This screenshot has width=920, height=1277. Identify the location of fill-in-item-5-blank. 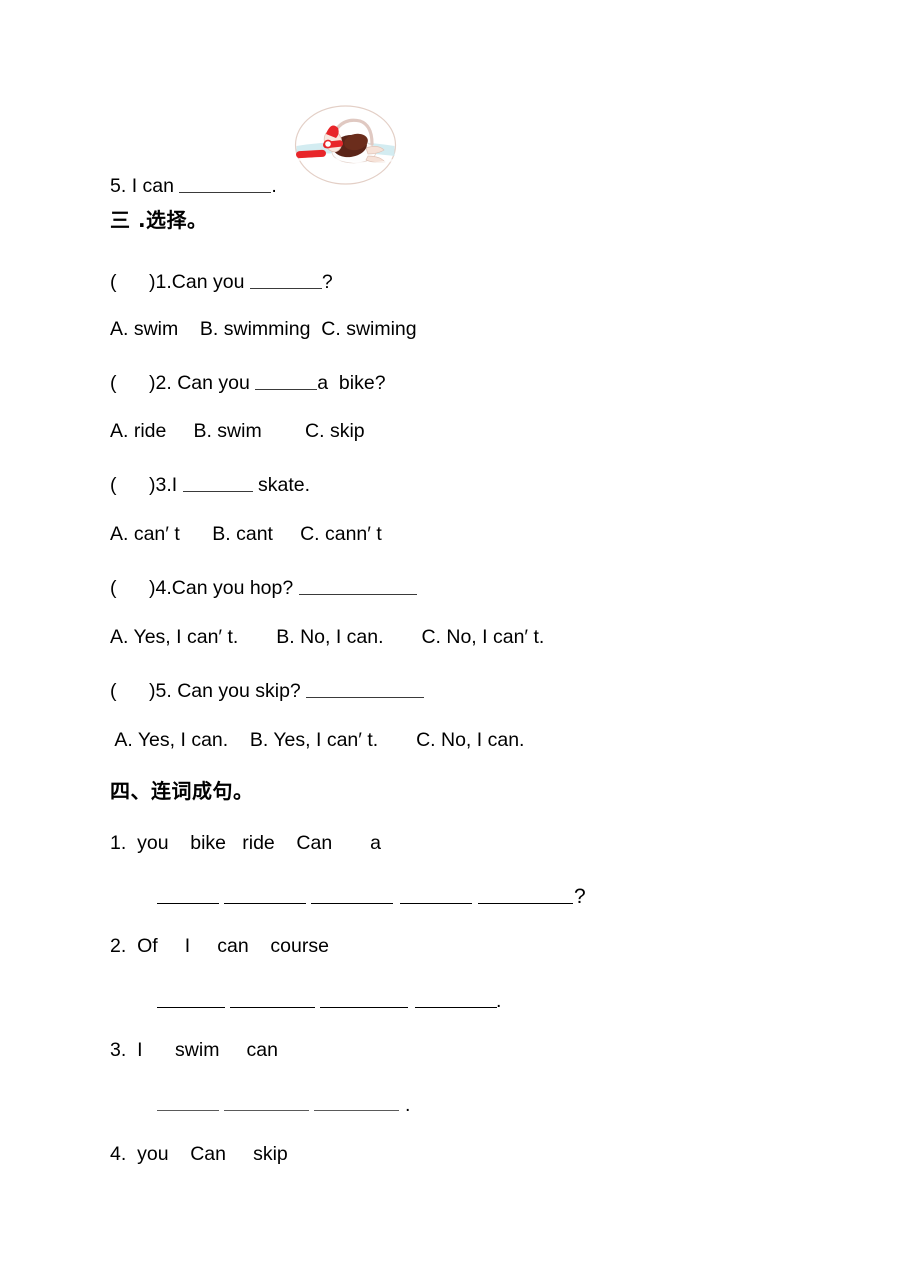
(225, 183).